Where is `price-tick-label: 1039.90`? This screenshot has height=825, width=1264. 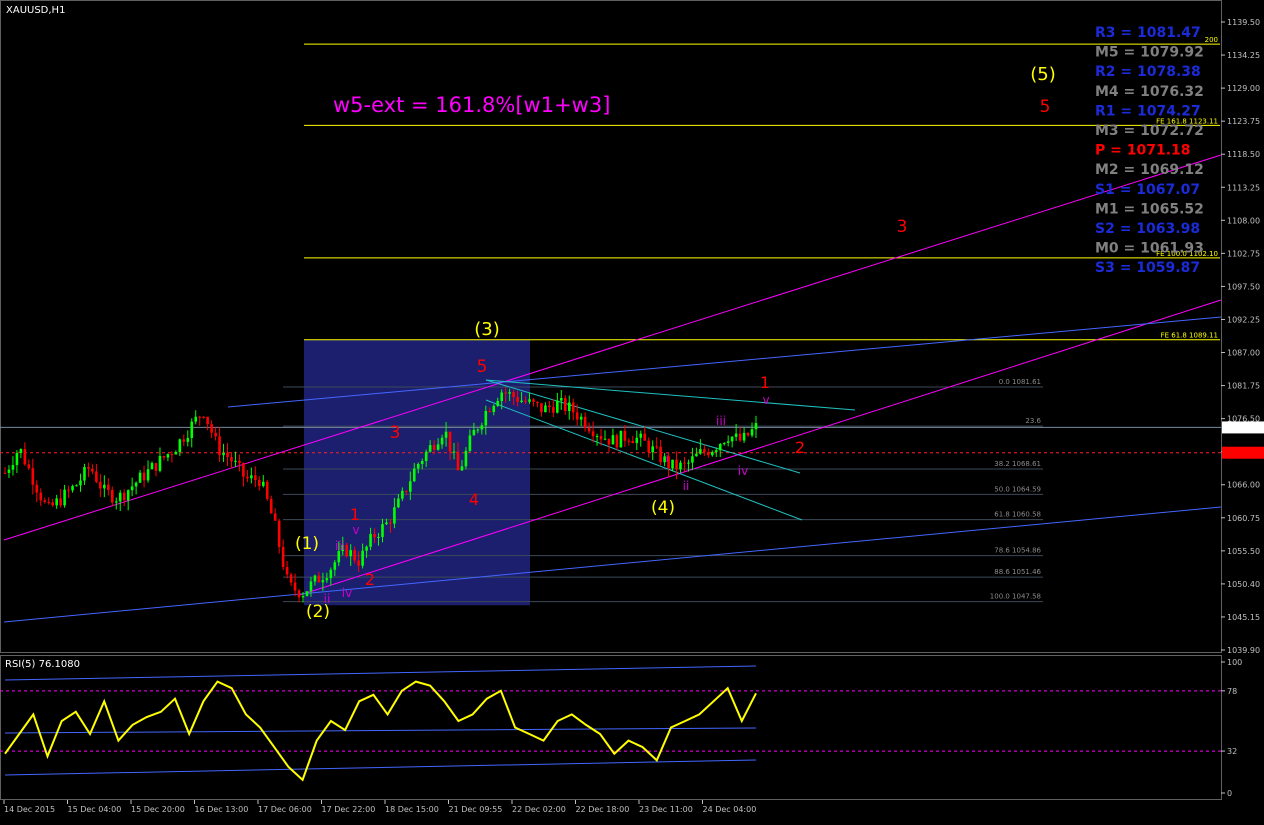
price-tick-label: 1039.90 is located at coordinates (1243, 650).